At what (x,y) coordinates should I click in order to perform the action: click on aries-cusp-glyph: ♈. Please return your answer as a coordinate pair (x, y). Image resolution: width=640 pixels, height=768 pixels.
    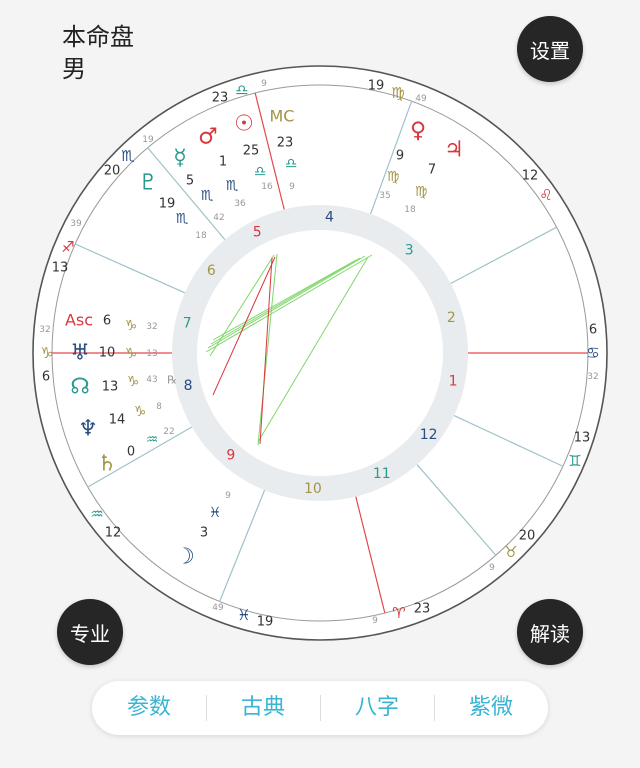
    Looking at the image, I should click on (398, 613).